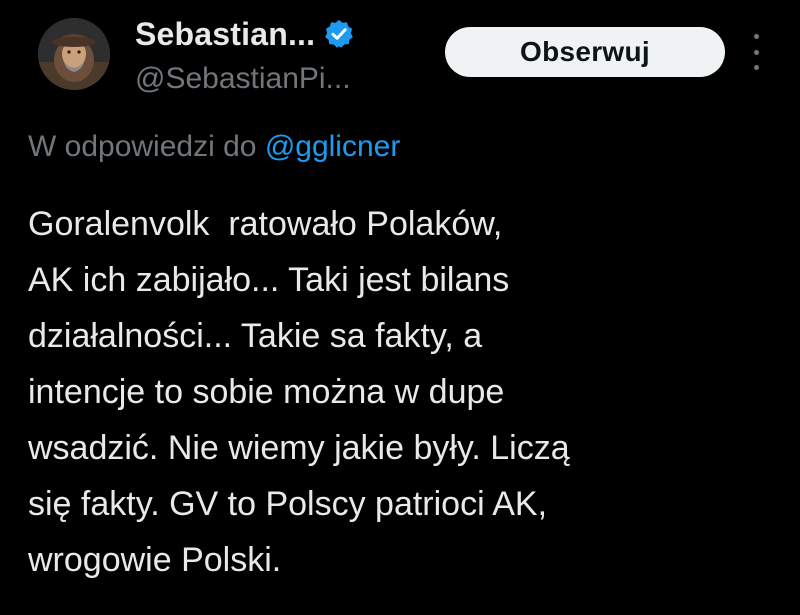 The width and height of the screenshot is (800, 615). Describe the element at coordinates (269, 280) in the screenshot. I see `tweet-text-line: AK ich zabijało... Taki jest bilans` at that location.